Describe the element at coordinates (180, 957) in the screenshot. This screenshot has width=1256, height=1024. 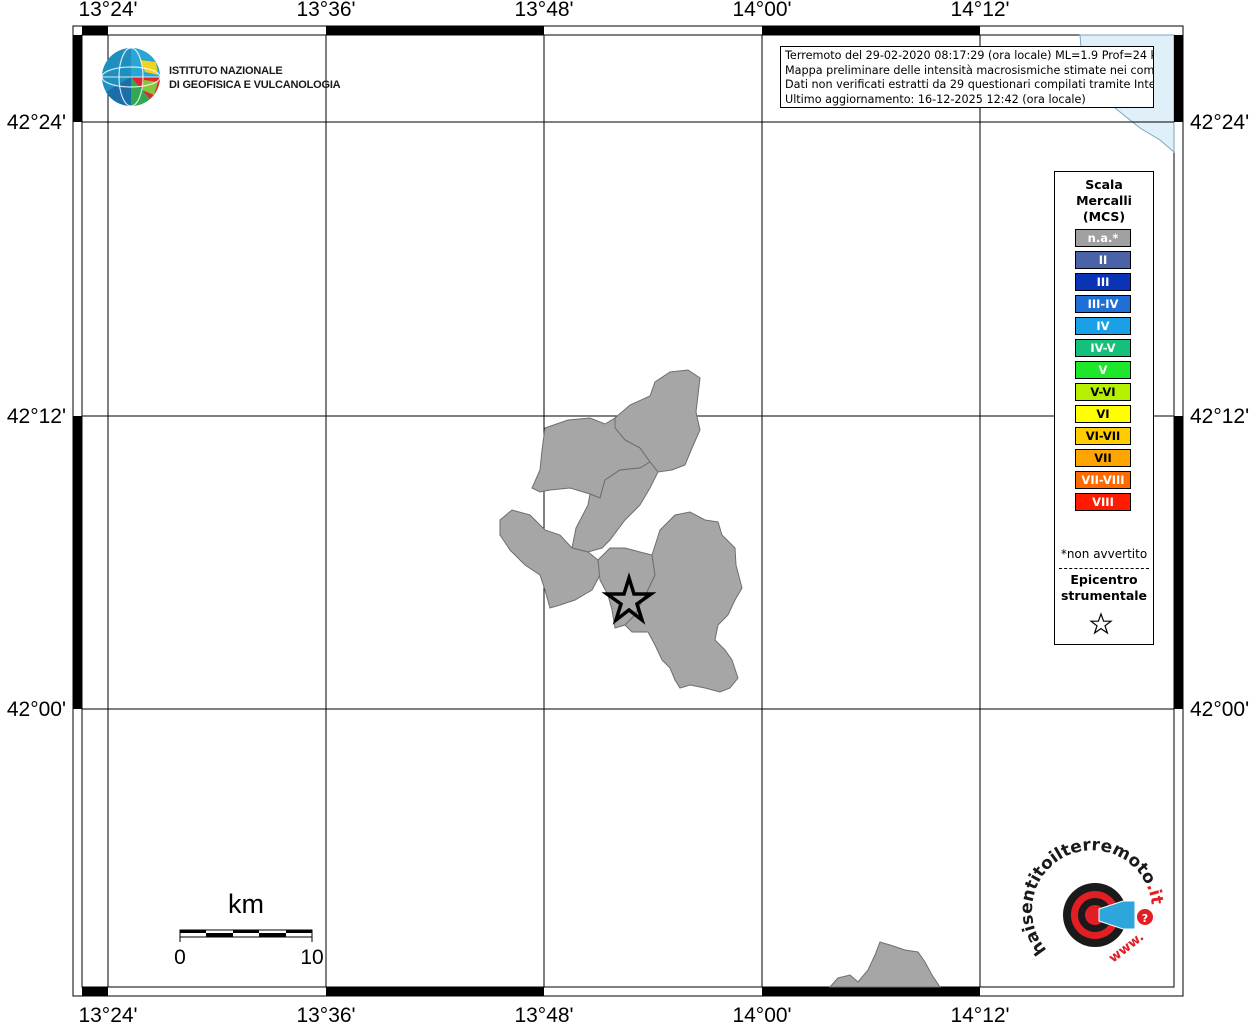
I see `scale-bar-start: 0` at that location.